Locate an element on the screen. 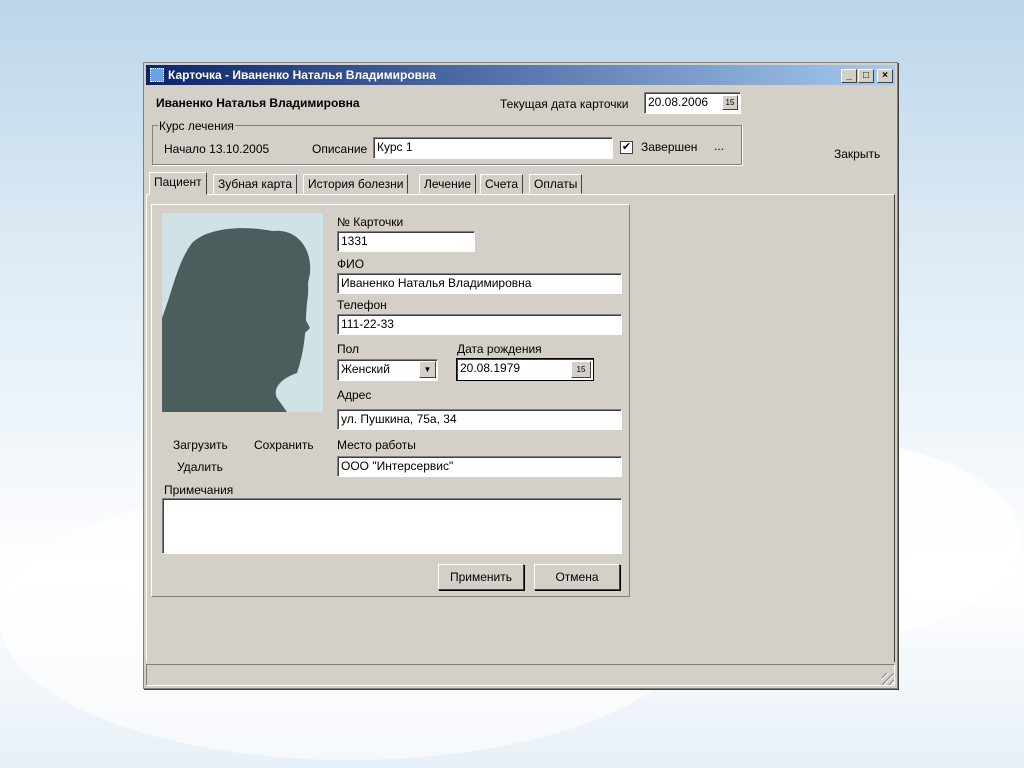  patient-photo is located at coordinates (242, 312).